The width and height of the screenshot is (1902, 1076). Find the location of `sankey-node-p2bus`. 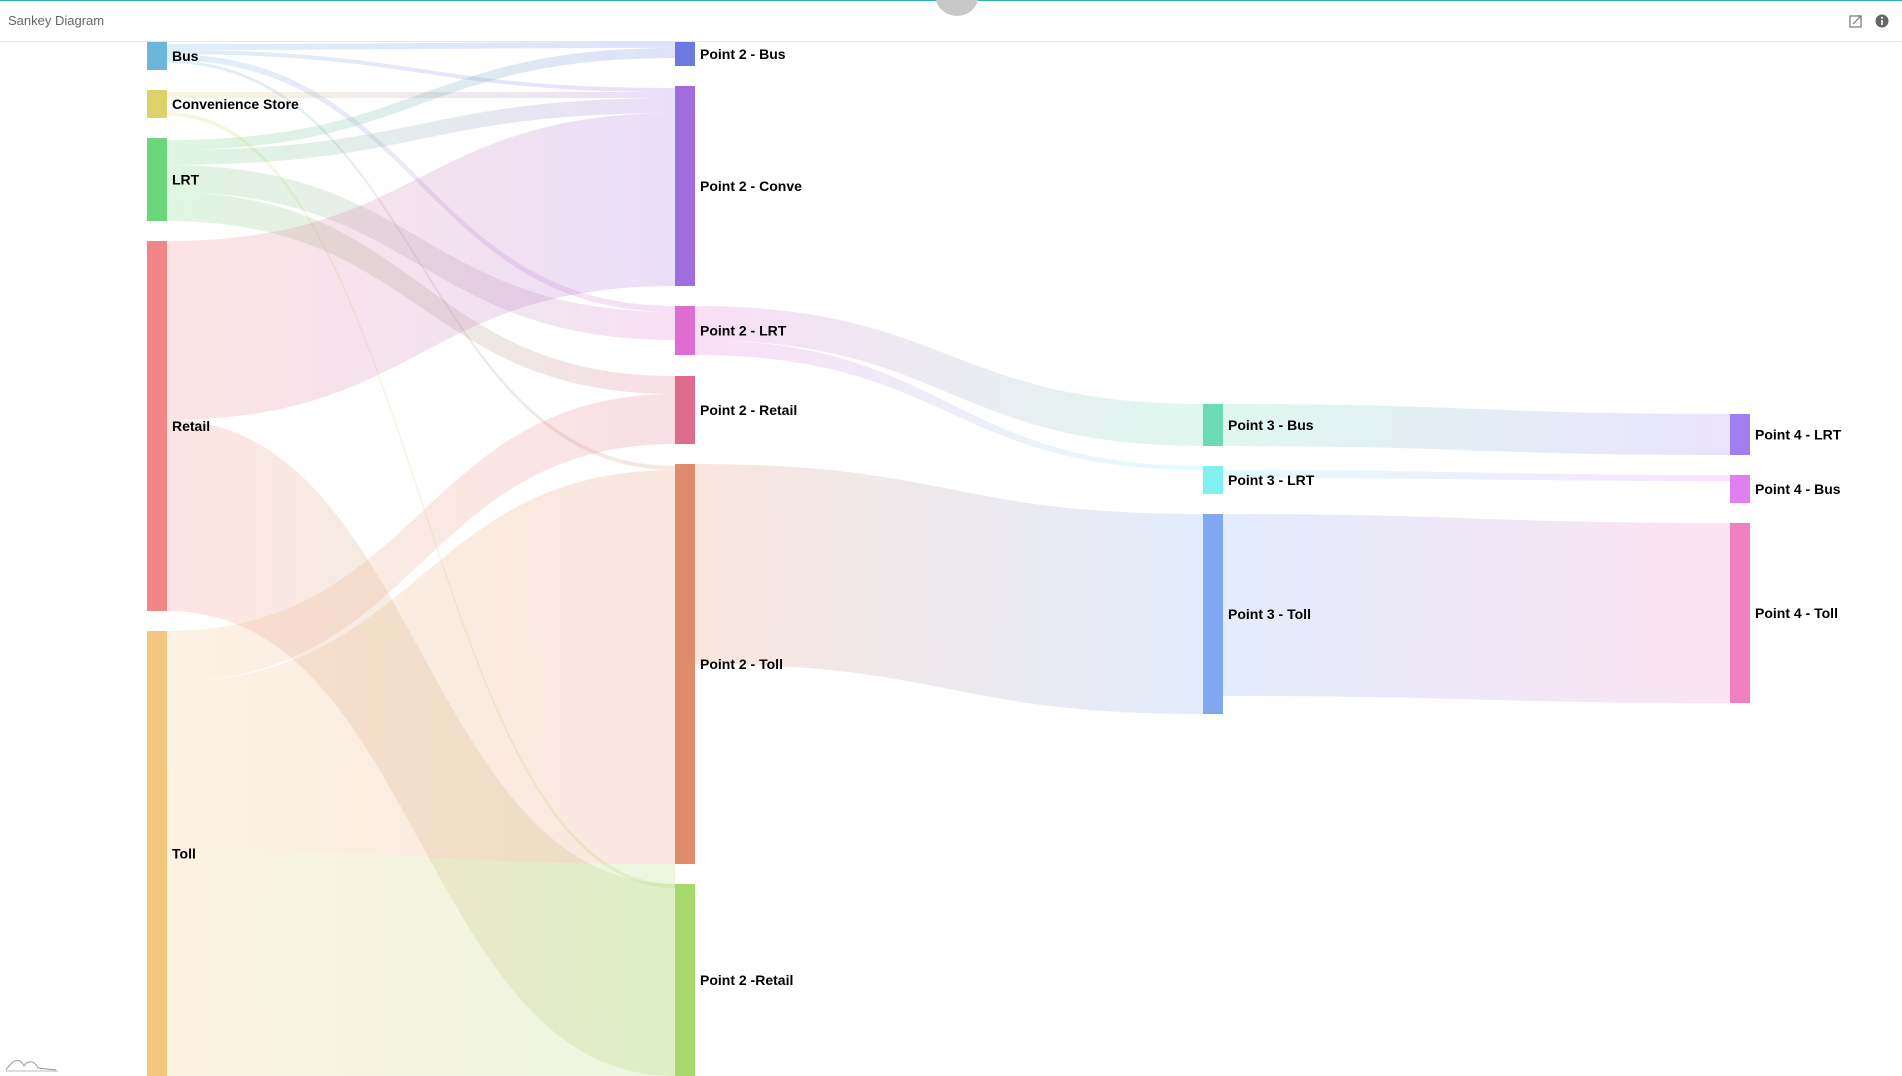

sankey-node-p2bus is located at coordinates (685, 54).